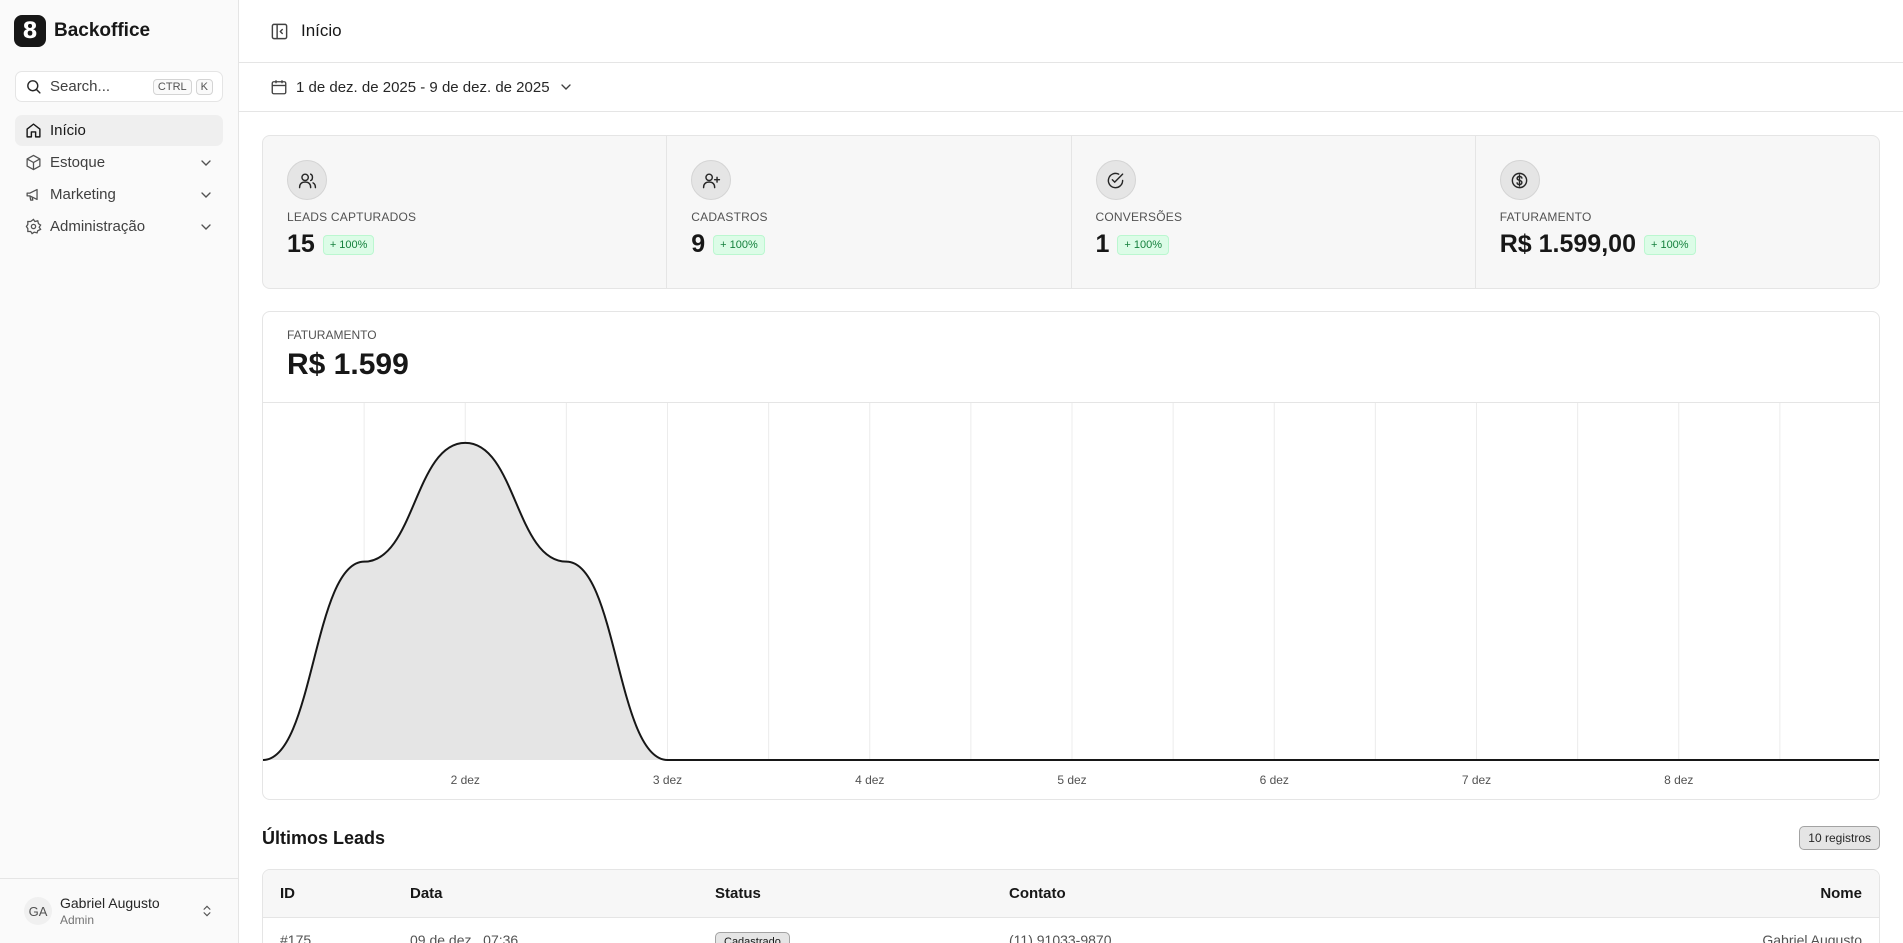 The height and width of the screenshot is (943, 1903). What do you see at coordinates (465, 780) in the screenshot?
I see `chart-tick-label: 2 dez` at bounding box center [465, 780].